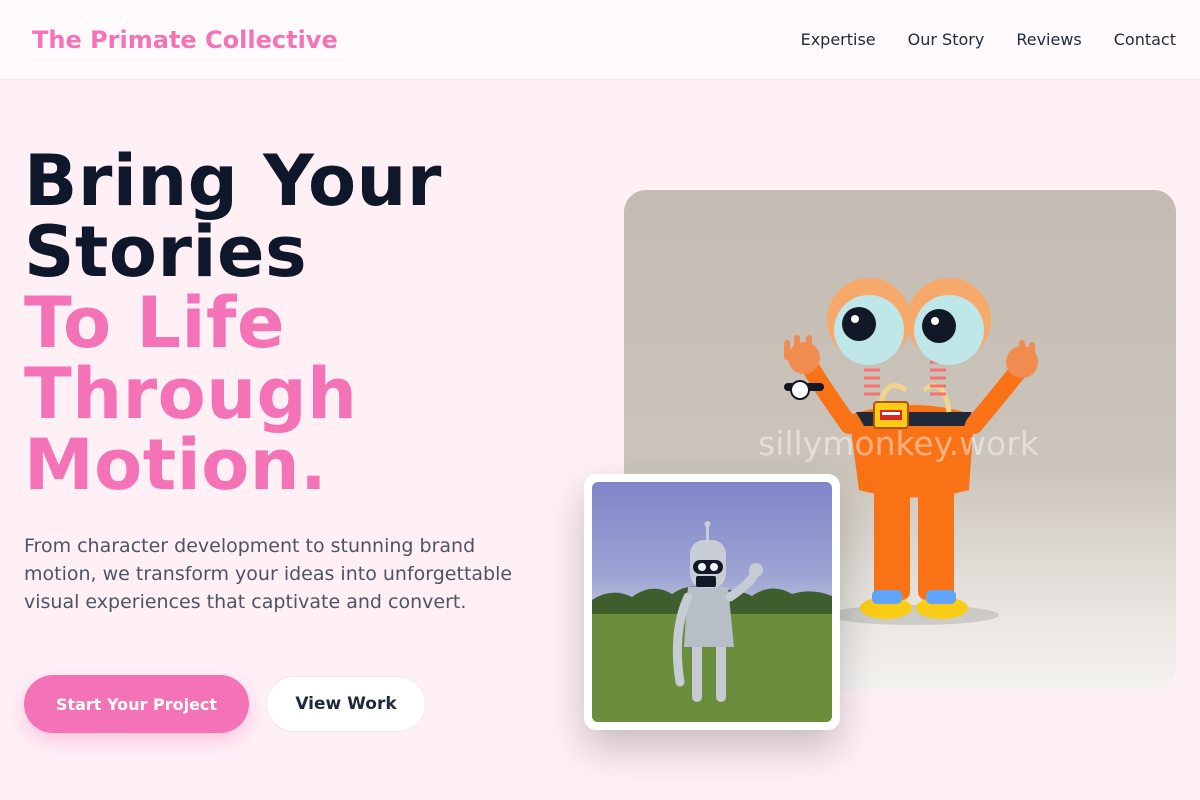  What do you see at coordinates (988, 39) in the screenshot?
I see `nav-links: Expertise Our Story Reviews Contact` at bounding box center [988, 39].